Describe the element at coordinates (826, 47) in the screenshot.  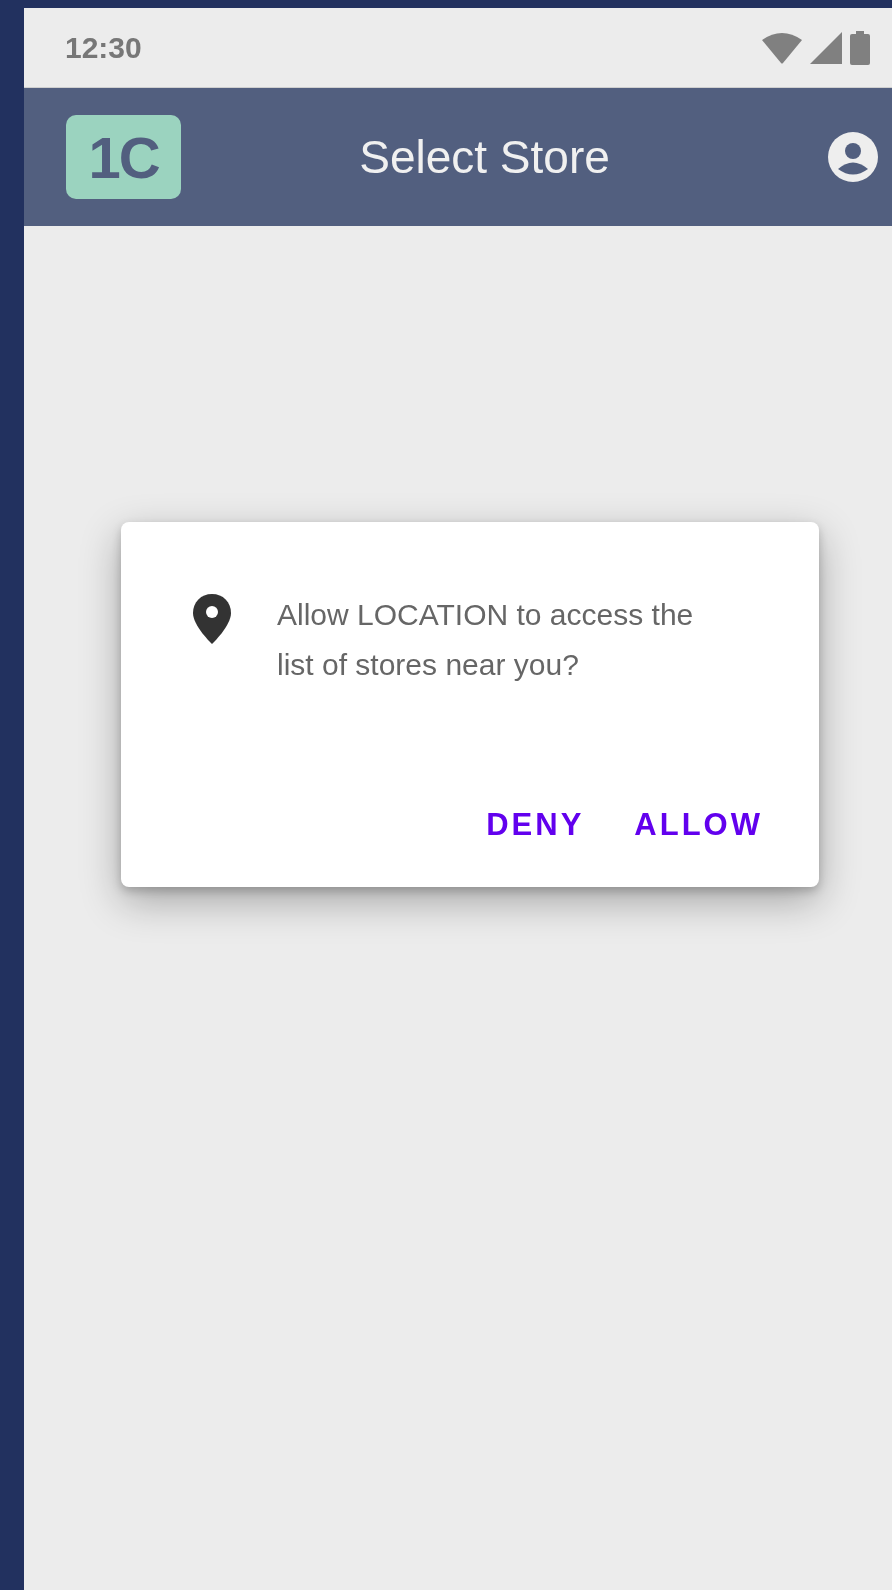
I see `signal-icon` at that location.